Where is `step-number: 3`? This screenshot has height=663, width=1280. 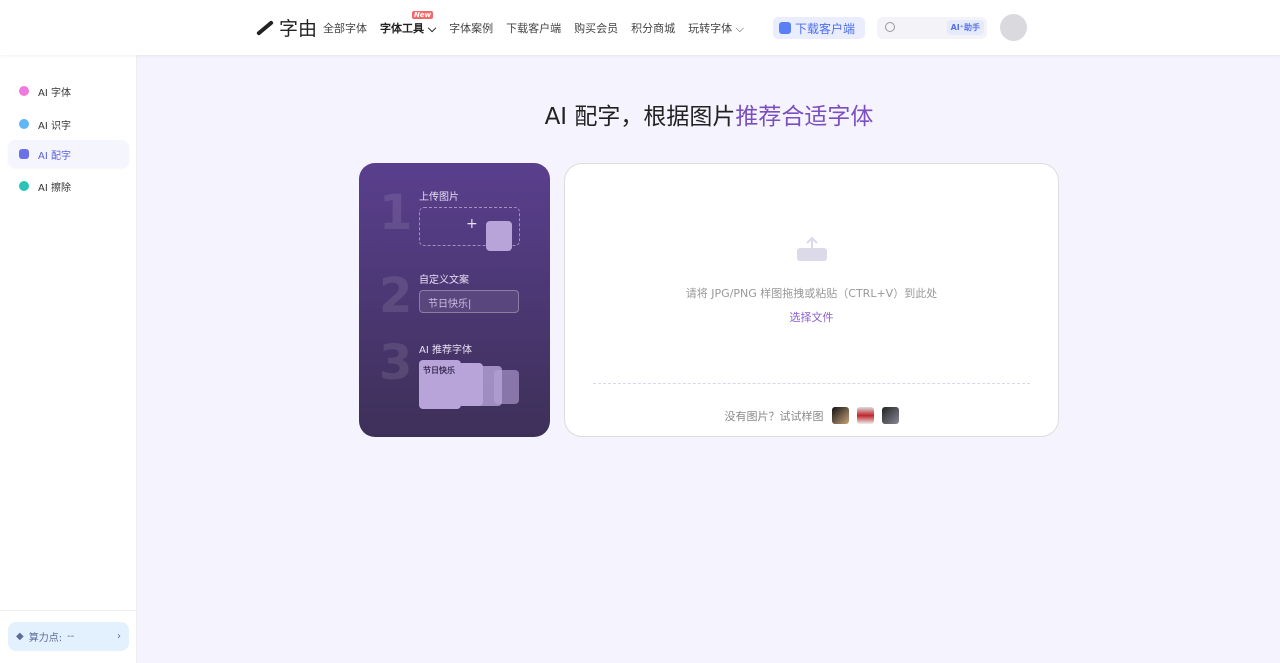 step-number: 3 is located at coordinates (396, 363).